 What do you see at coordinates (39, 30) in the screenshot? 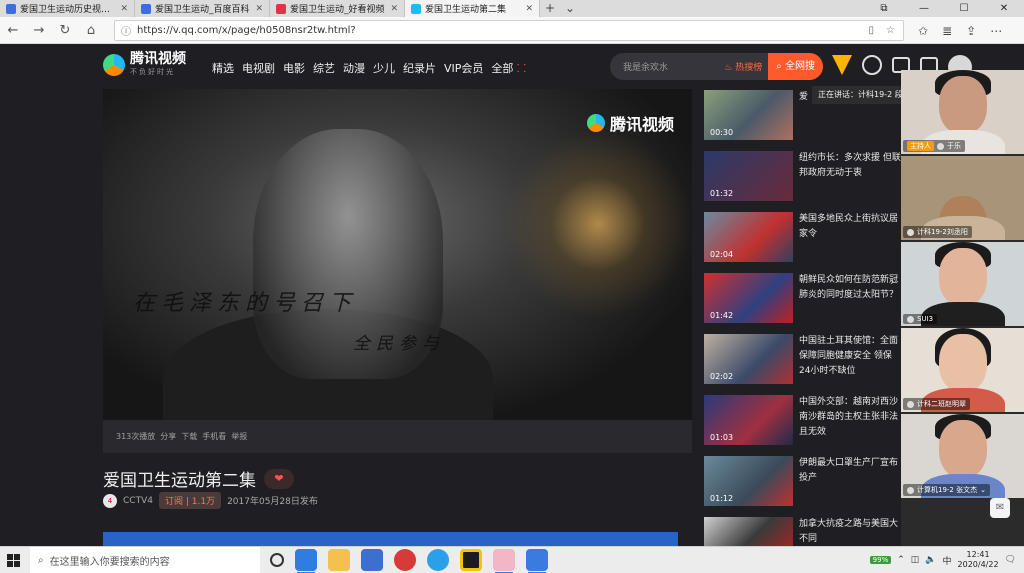
I see `forward-icon: →` at bounding box center [39, 30].